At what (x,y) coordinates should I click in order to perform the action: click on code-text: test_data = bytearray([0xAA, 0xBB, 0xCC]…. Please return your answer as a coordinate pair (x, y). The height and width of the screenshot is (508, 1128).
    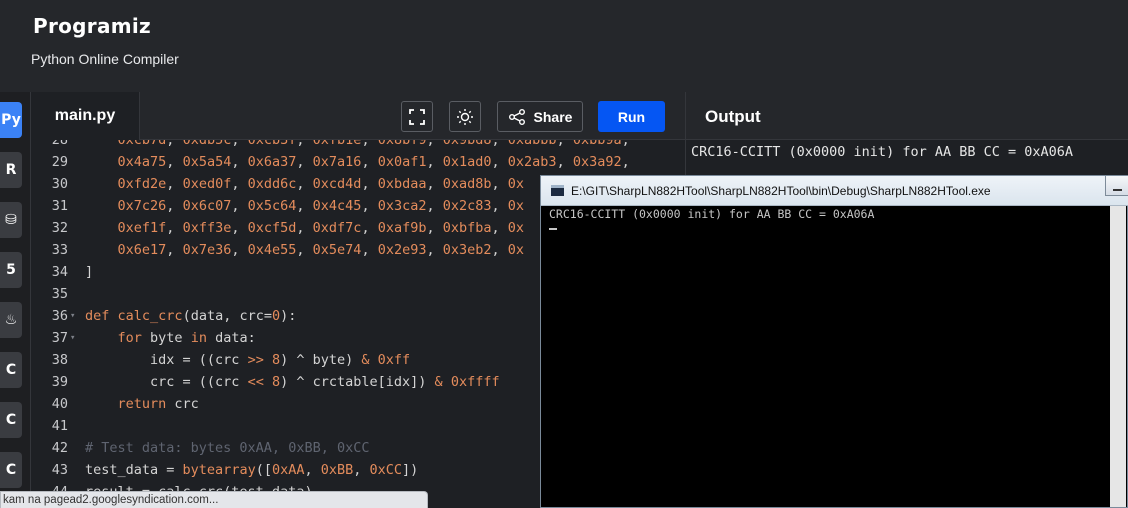
    Looking at the image, I should click on (252, 470).